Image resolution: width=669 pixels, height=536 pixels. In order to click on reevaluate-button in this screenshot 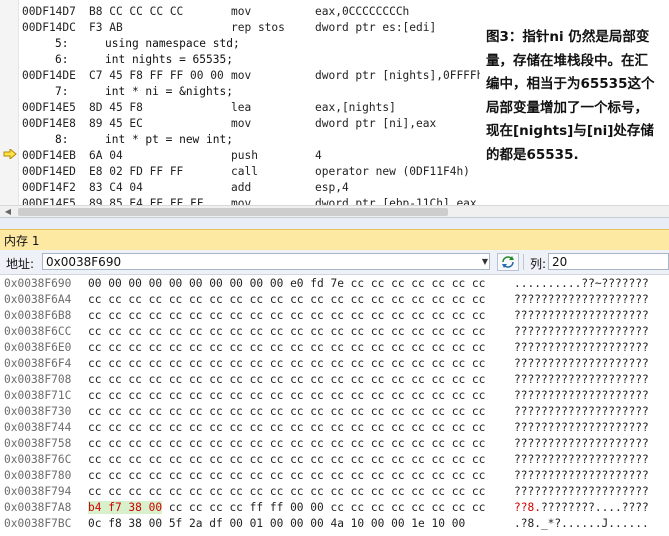, I will do `click(508, 262)`.